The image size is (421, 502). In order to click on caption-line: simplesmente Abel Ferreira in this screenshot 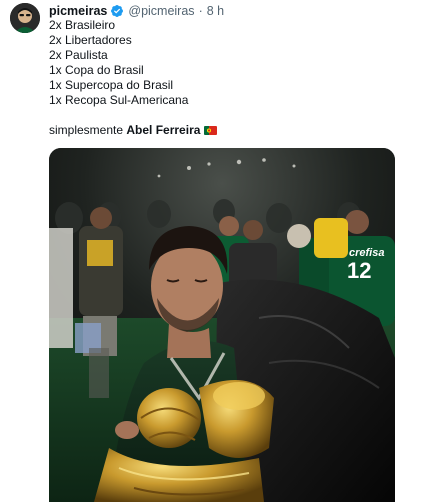, I will do `click(133, 130)`.